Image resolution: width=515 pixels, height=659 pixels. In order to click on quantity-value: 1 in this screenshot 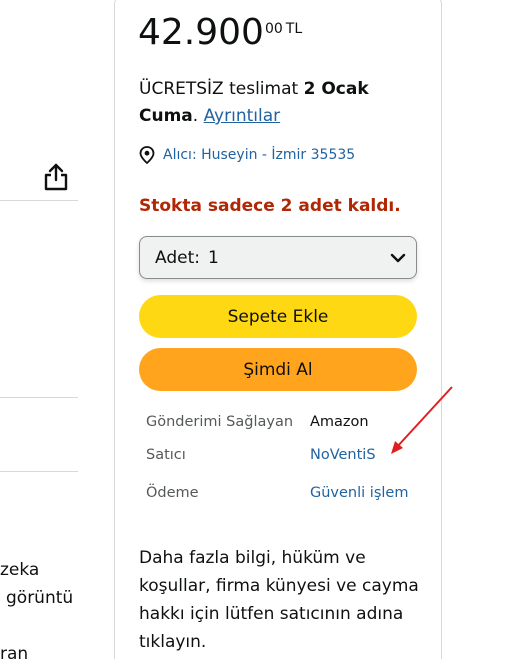, I will do `click(213, 257)`.